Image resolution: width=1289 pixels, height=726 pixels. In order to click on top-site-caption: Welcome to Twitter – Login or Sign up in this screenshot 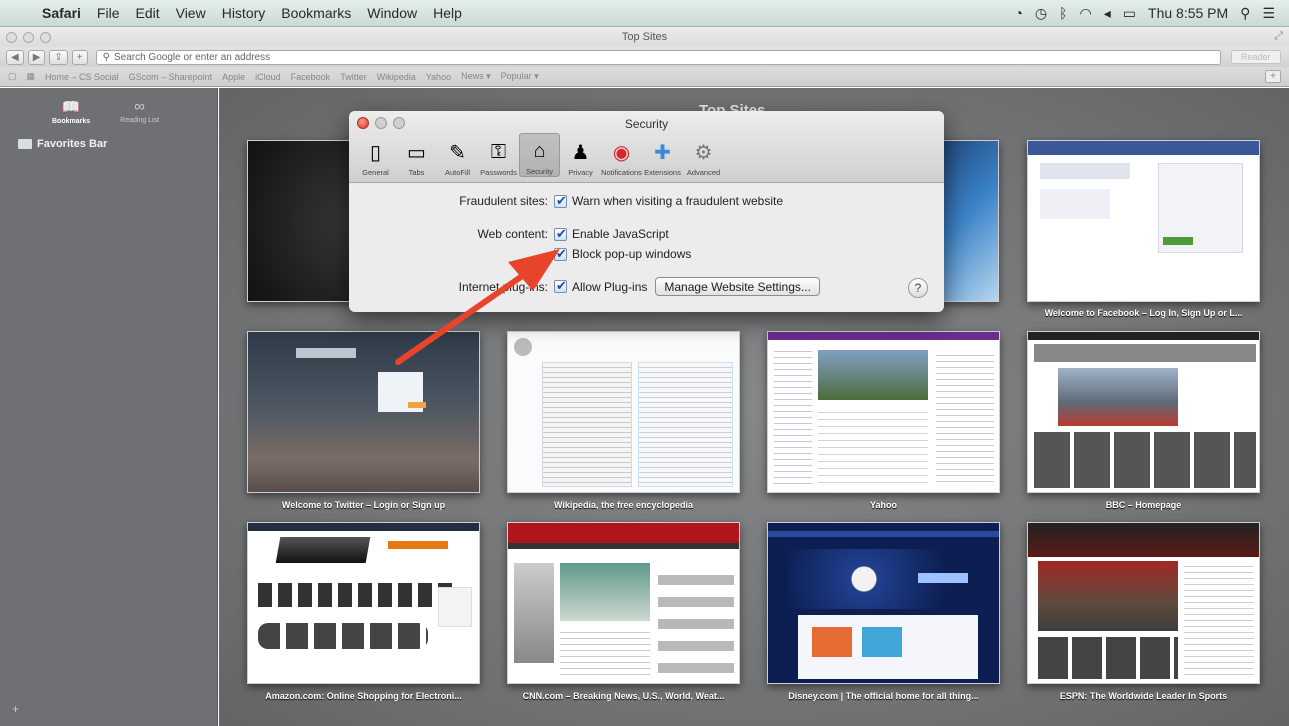, I will do `click(363, 505)`.